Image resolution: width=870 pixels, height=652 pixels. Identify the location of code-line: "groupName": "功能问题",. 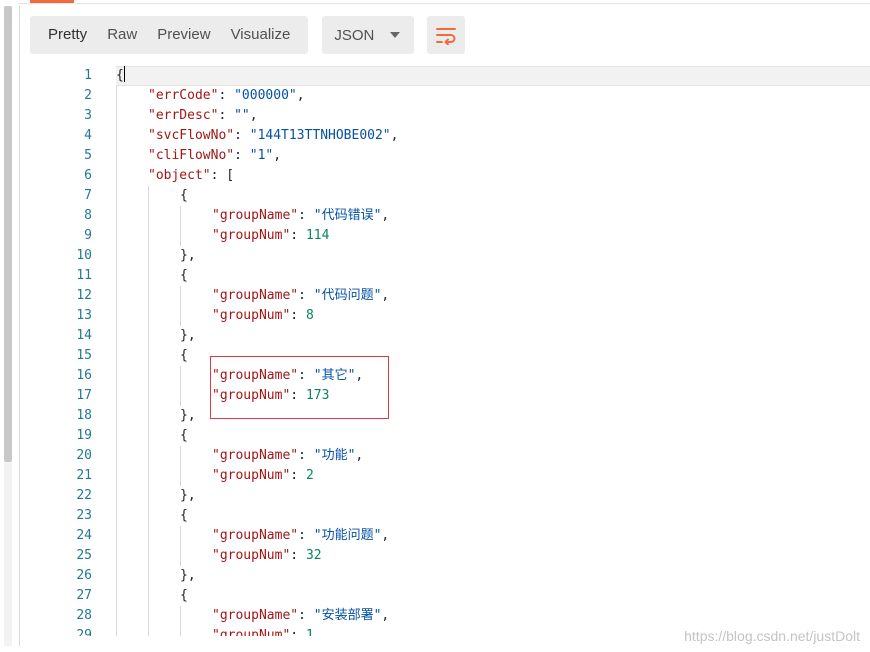
(300, 536).